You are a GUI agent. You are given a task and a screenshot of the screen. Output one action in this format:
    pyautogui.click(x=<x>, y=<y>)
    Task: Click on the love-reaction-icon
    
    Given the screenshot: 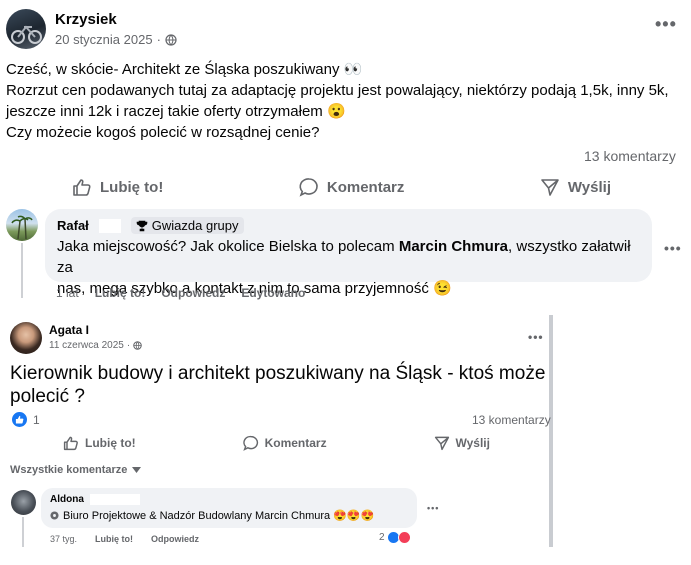 What is the action you would take?
    pyautogui.click(x=404, y=537)
    